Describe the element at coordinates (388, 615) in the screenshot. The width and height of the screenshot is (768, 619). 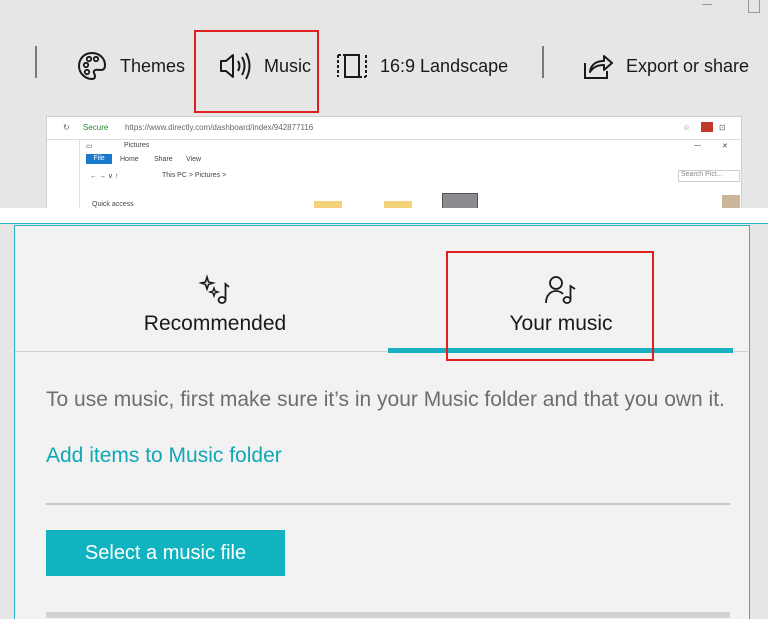
I see `scroll-content-edge` at that location.